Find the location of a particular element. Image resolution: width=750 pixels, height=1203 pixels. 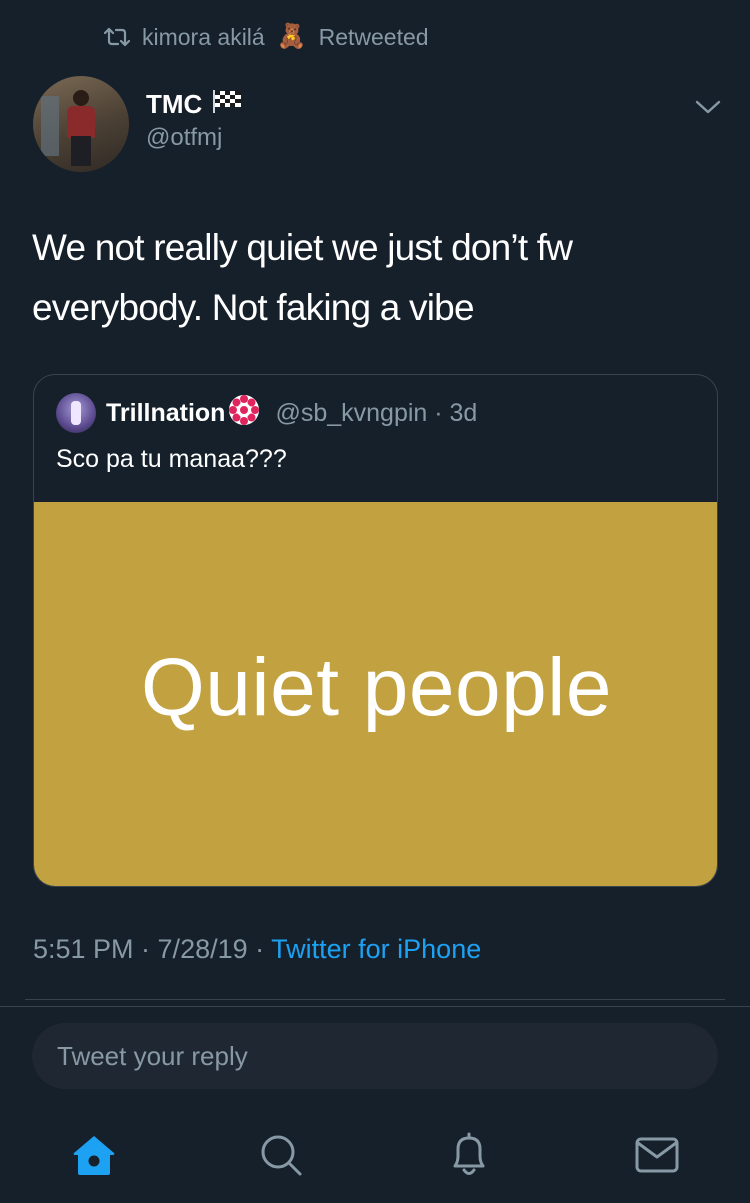

mail-icon is located at coordinates (657, 1155).